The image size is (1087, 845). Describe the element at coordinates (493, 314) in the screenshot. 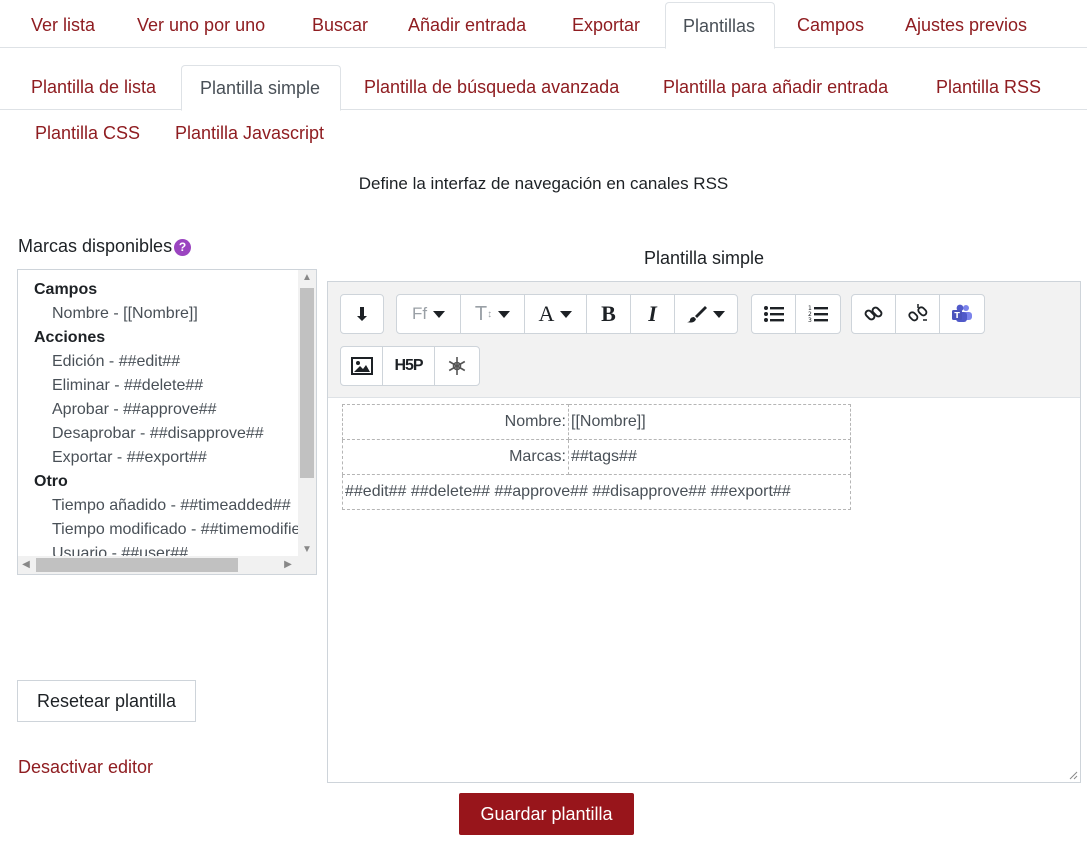

I see `font-size-icon: T ↕` at that location.